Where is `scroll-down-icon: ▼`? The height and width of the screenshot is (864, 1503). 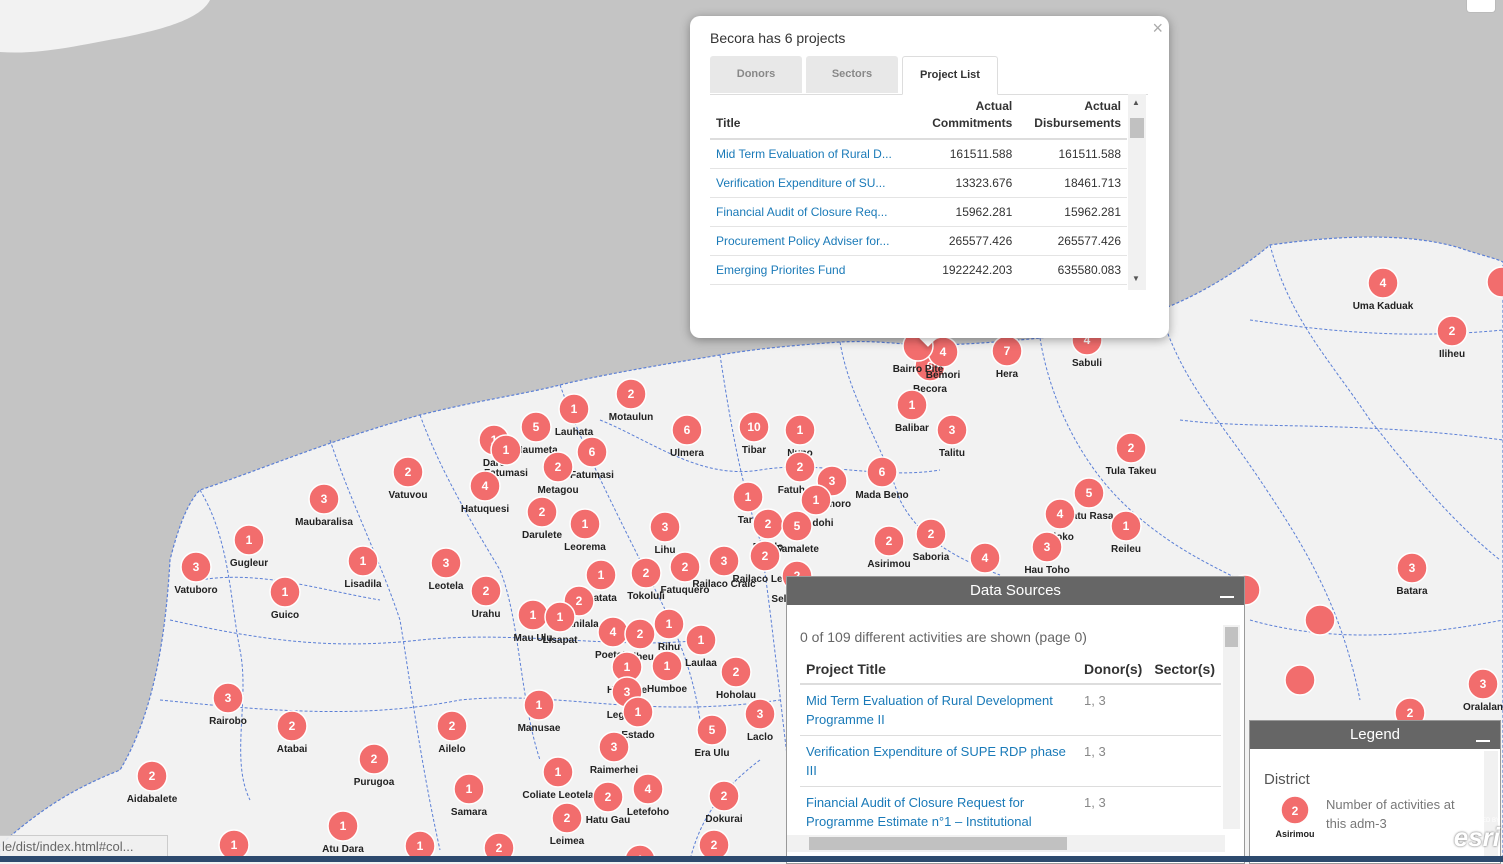 scroll-down-icon: ▼ is located at coordinates (1136, 278).